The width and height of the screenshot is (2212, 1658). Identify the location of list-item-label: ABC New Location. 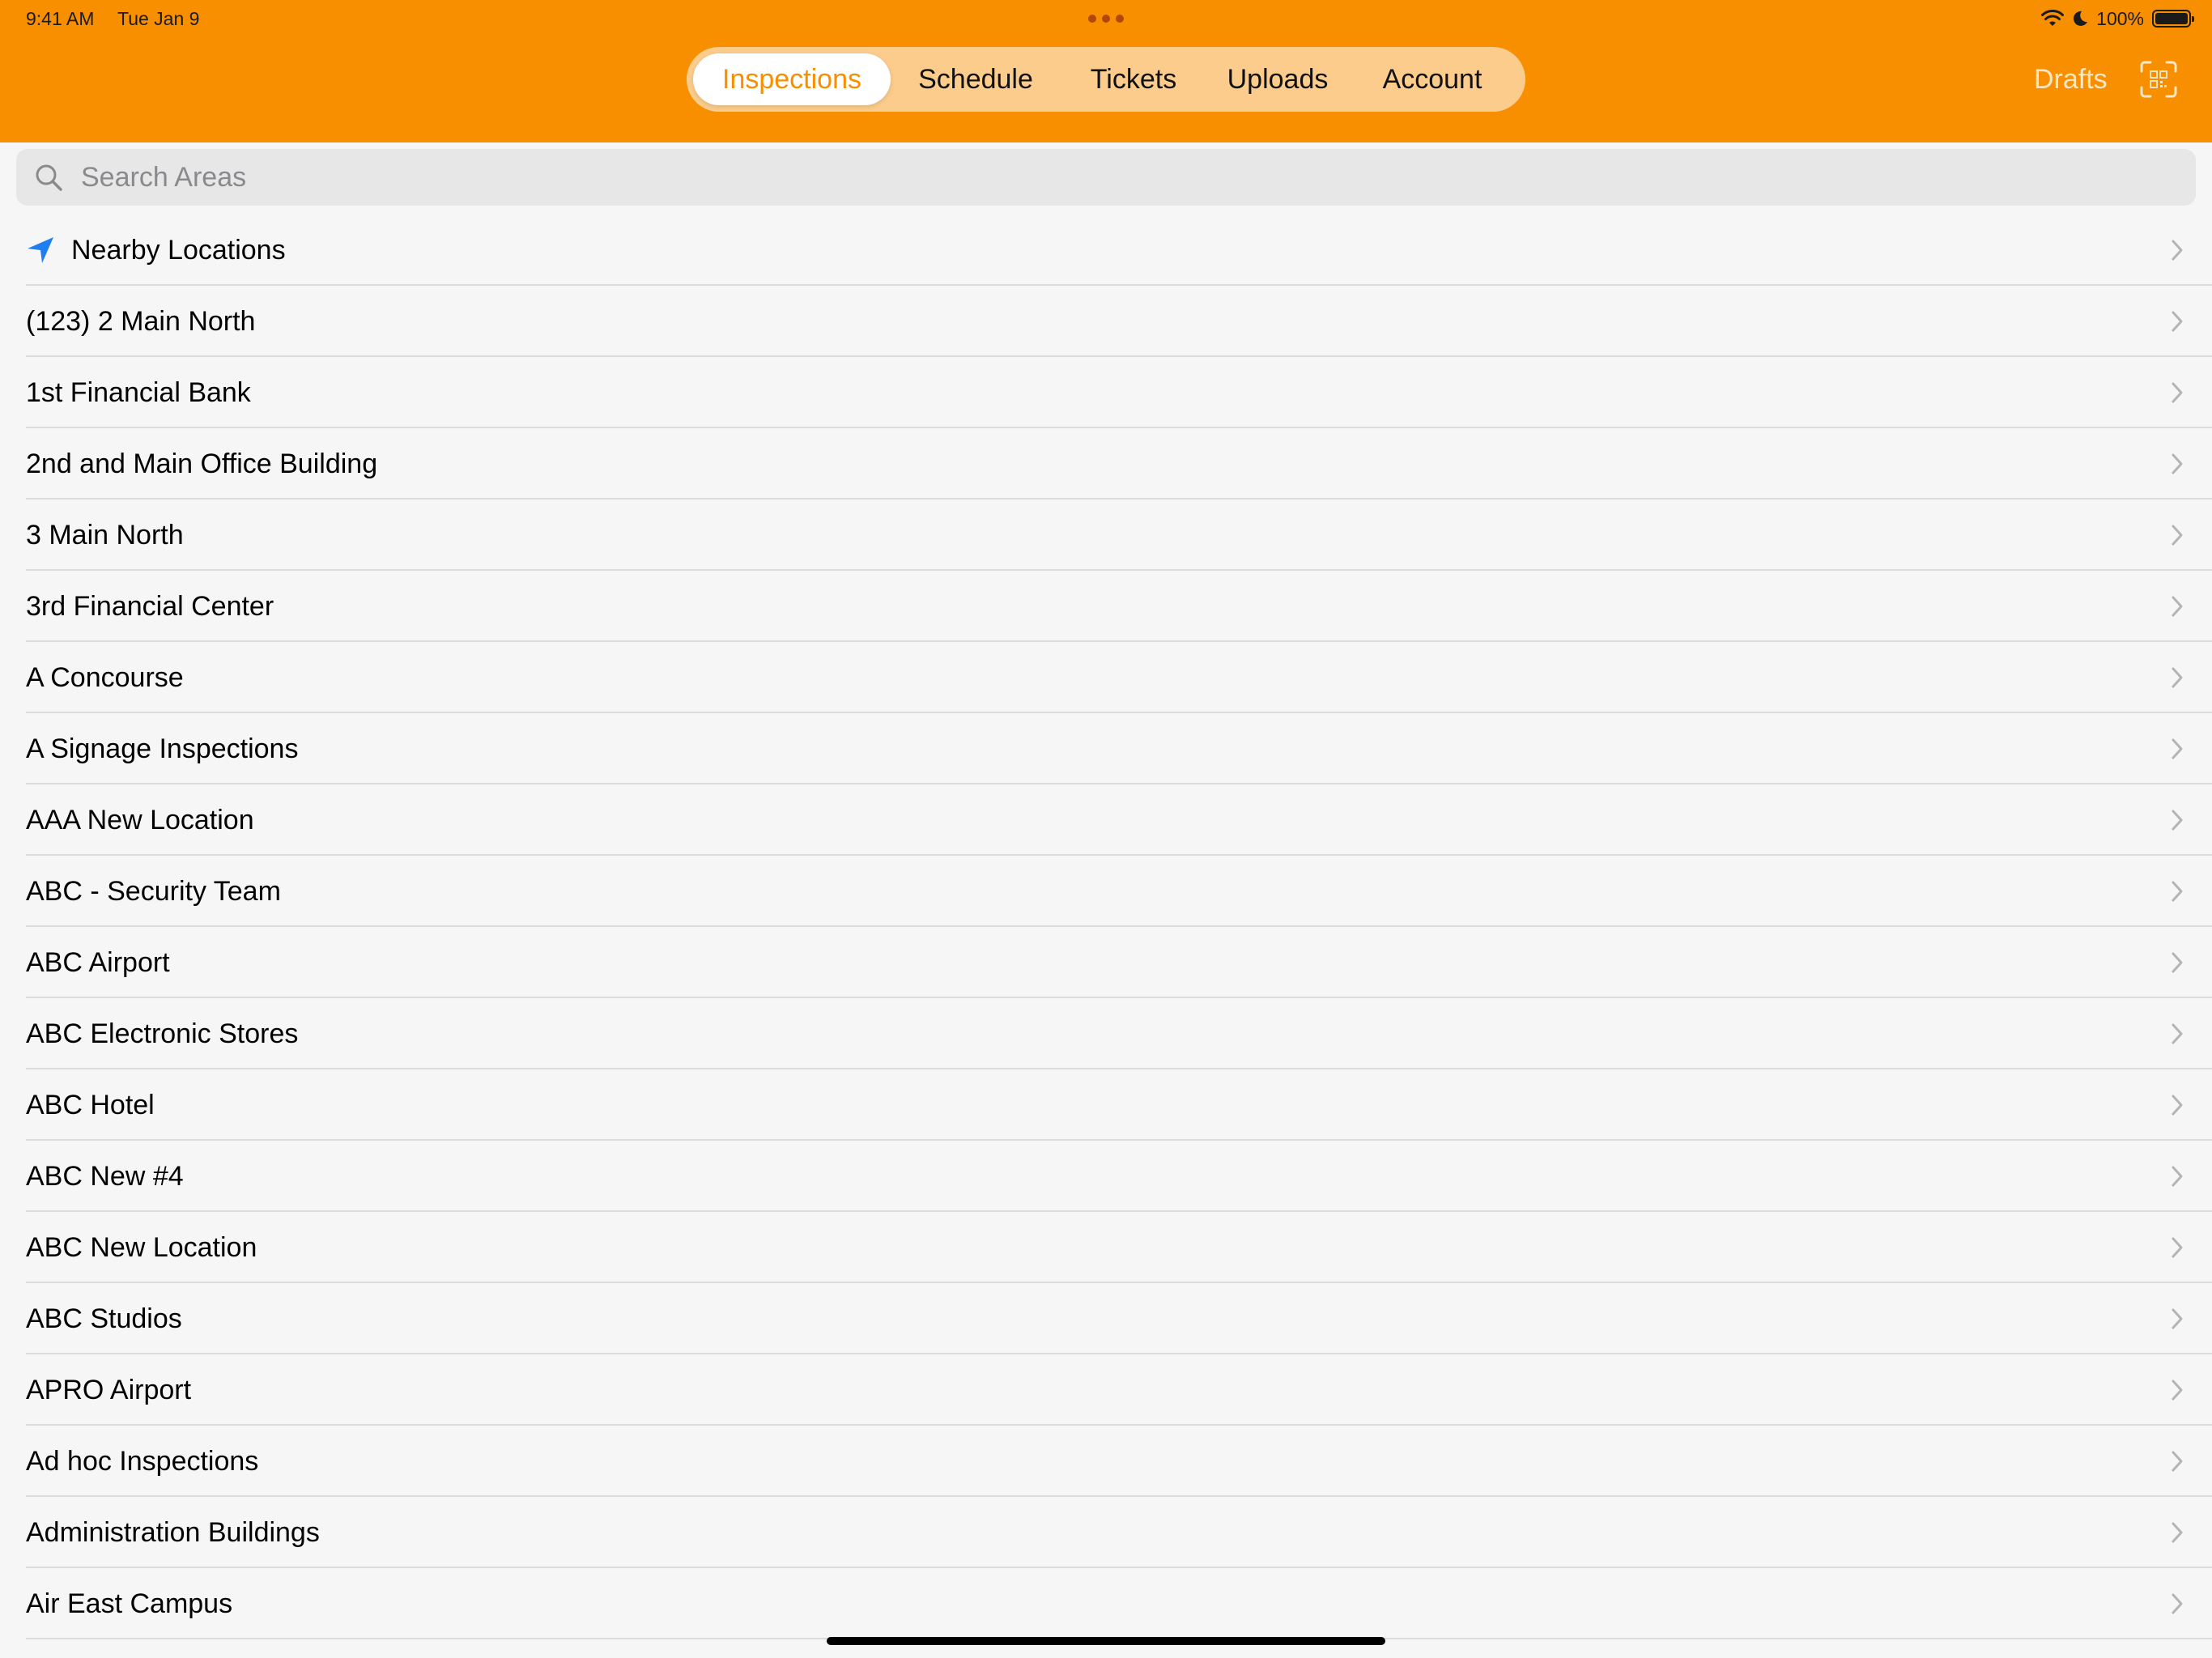
(141, 1247).